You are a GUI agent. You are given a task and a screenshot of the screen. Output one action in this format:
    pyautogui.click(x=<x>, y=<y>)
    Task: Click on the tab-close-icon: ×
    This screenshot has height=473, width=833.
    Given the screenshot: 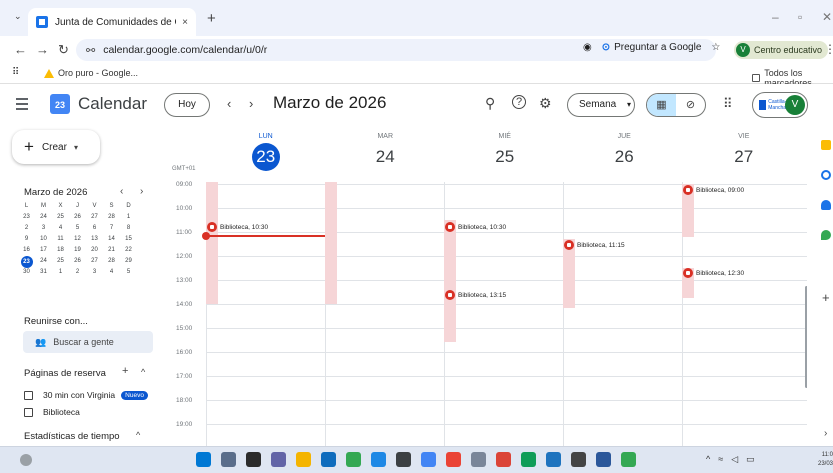 What is the action you would take?
    pyautogui.click(x=185, y=22)
    